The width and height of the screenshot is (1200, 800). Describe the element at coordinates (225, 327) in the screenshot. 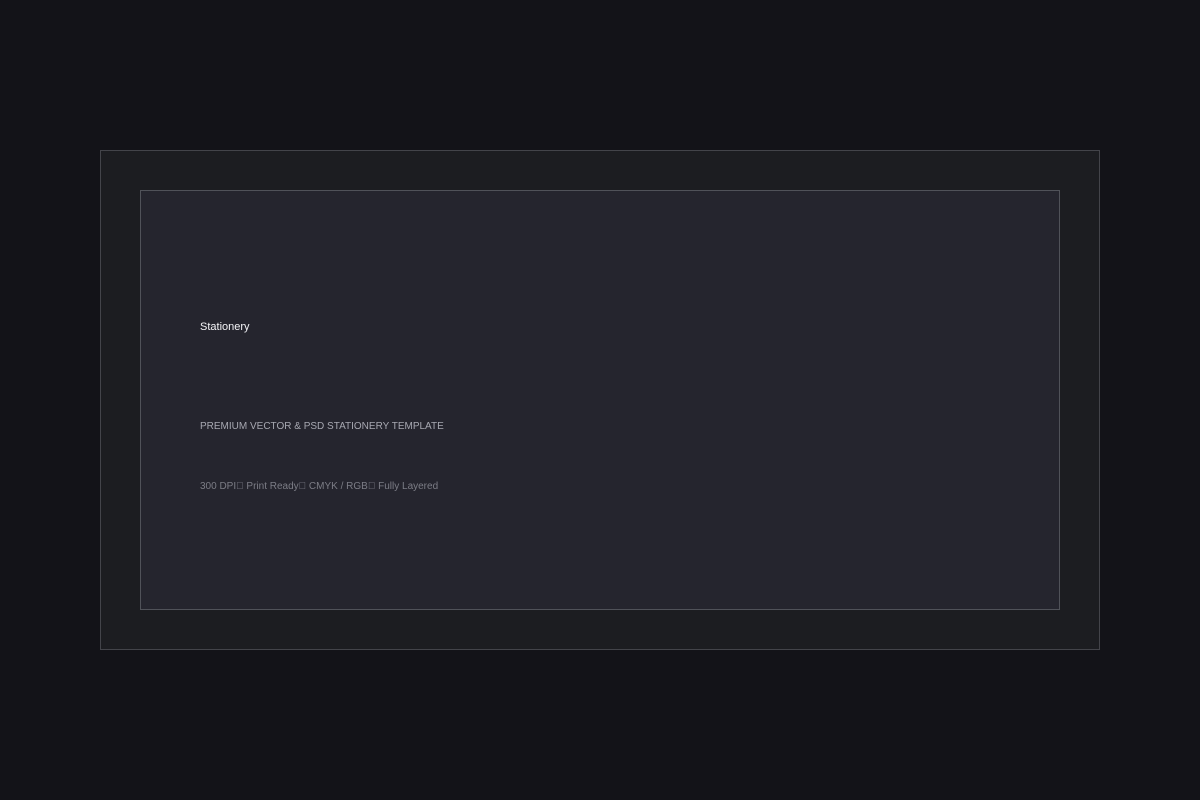

I see `template-title: Stationery` at that location.